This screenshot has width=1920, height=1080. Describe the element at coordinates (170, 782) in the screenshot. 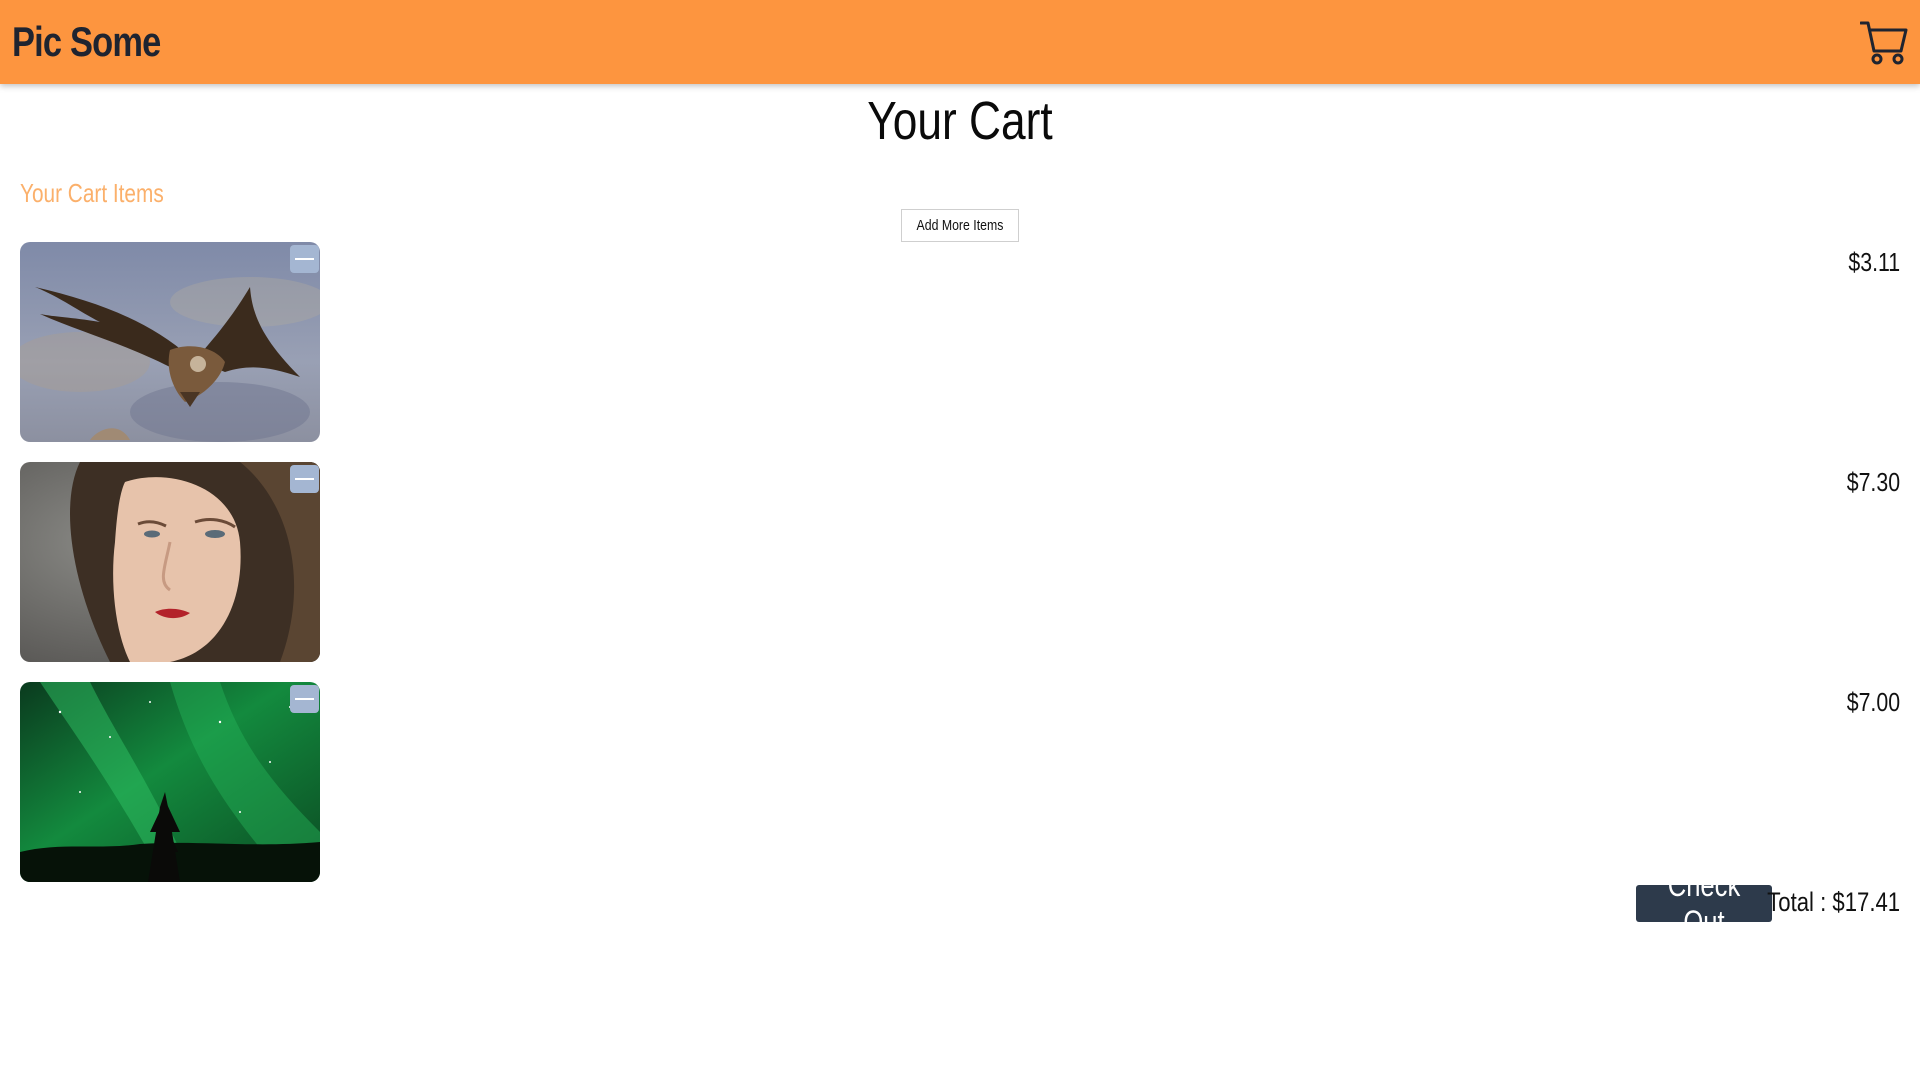

I see `cart-item-image-aurora` at that location.